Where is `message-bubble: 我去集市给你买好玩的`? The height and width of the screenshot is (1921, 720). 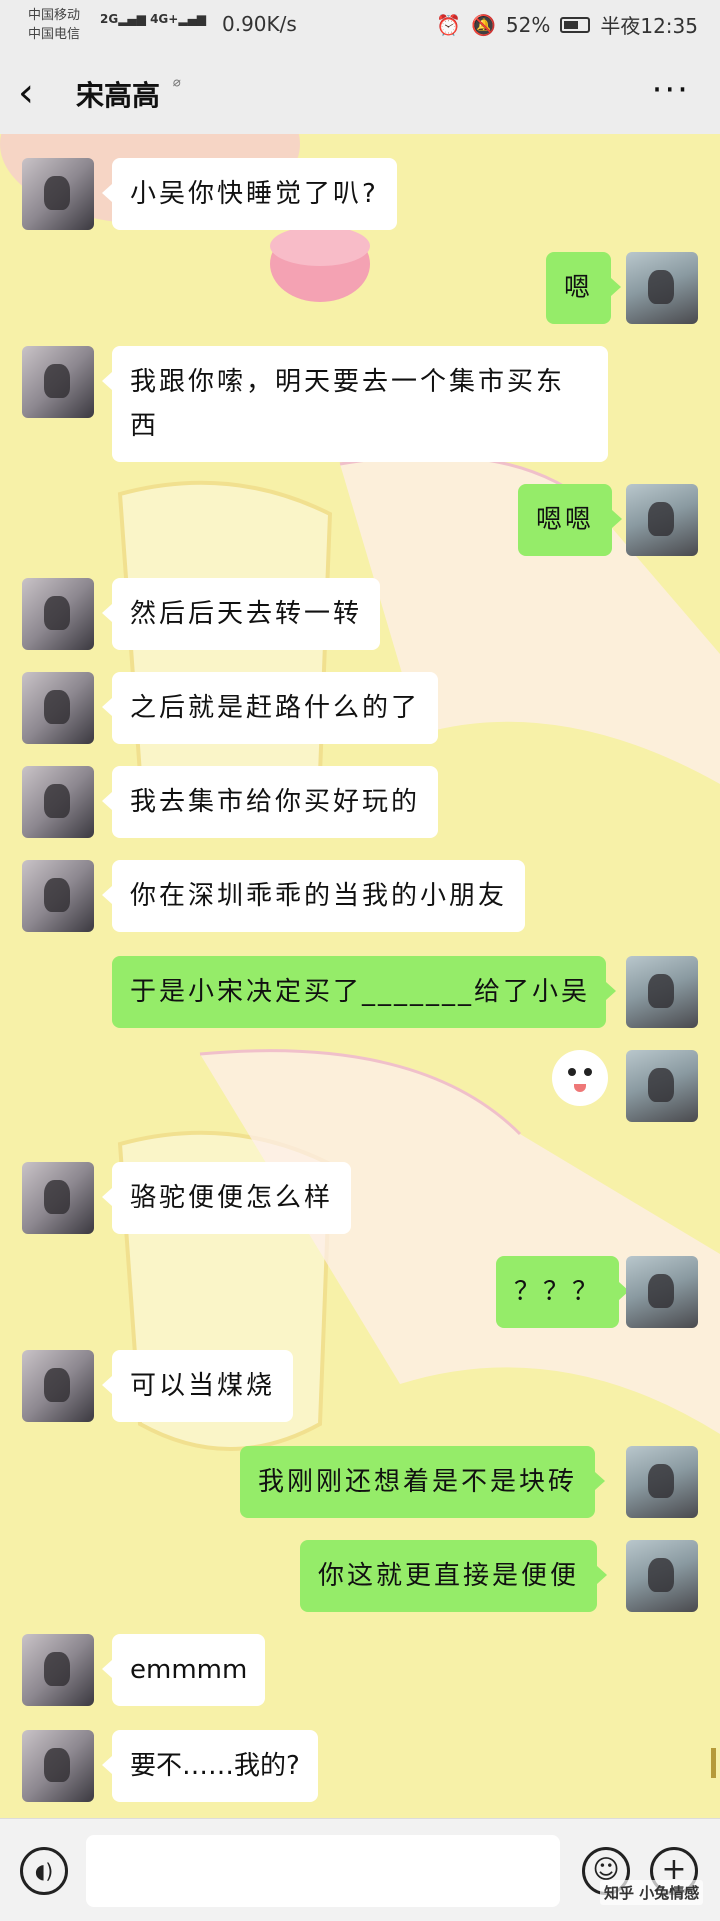
message-bubble: 我去集市给你买好玩的 is located at coordinates (270, 802).